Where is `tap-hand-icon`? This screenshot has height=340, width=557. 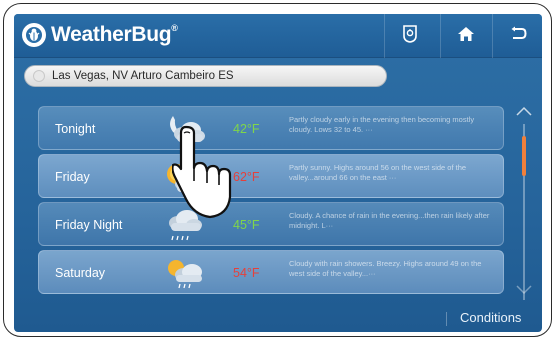
tap-hand-icon is located at coordinates (202, 173).